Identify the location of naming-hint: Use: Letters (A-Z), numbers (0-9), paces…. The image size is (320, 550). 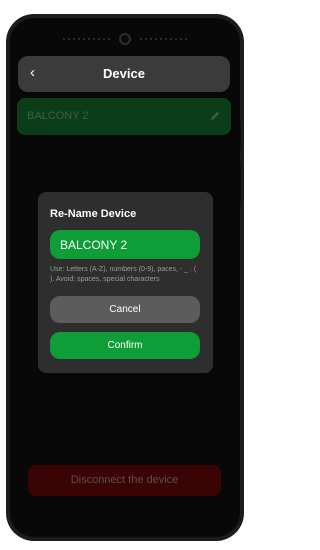
(123, 274).